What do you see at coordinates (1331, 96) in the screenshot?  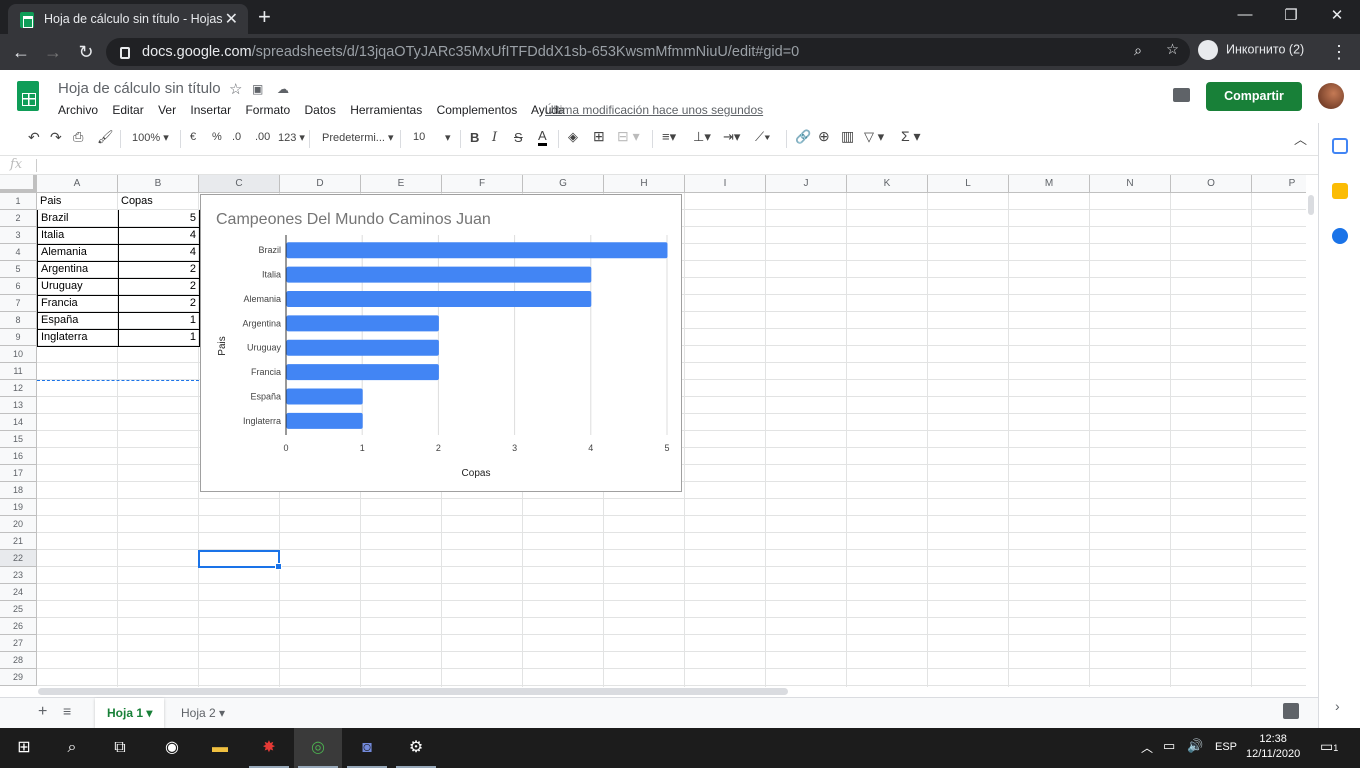 I see `avatar` at bounding box center [1331, 96].